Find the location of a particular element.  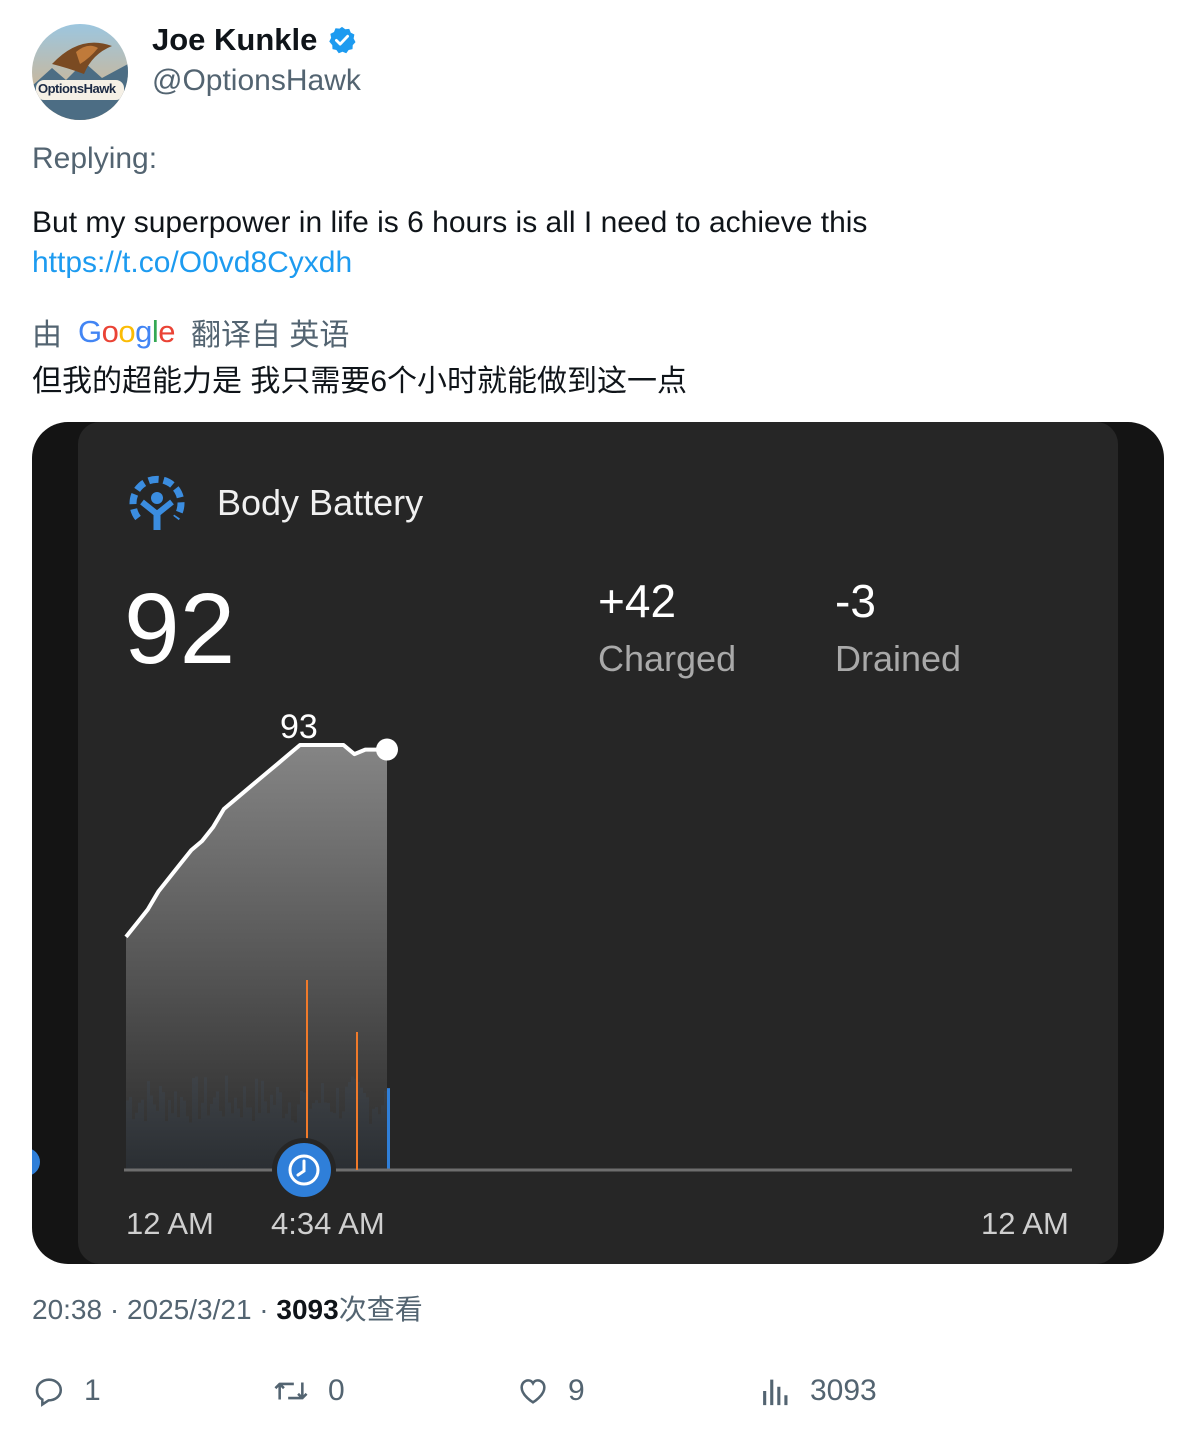

view-count: 3093 is located at coordinates (307, 1309).